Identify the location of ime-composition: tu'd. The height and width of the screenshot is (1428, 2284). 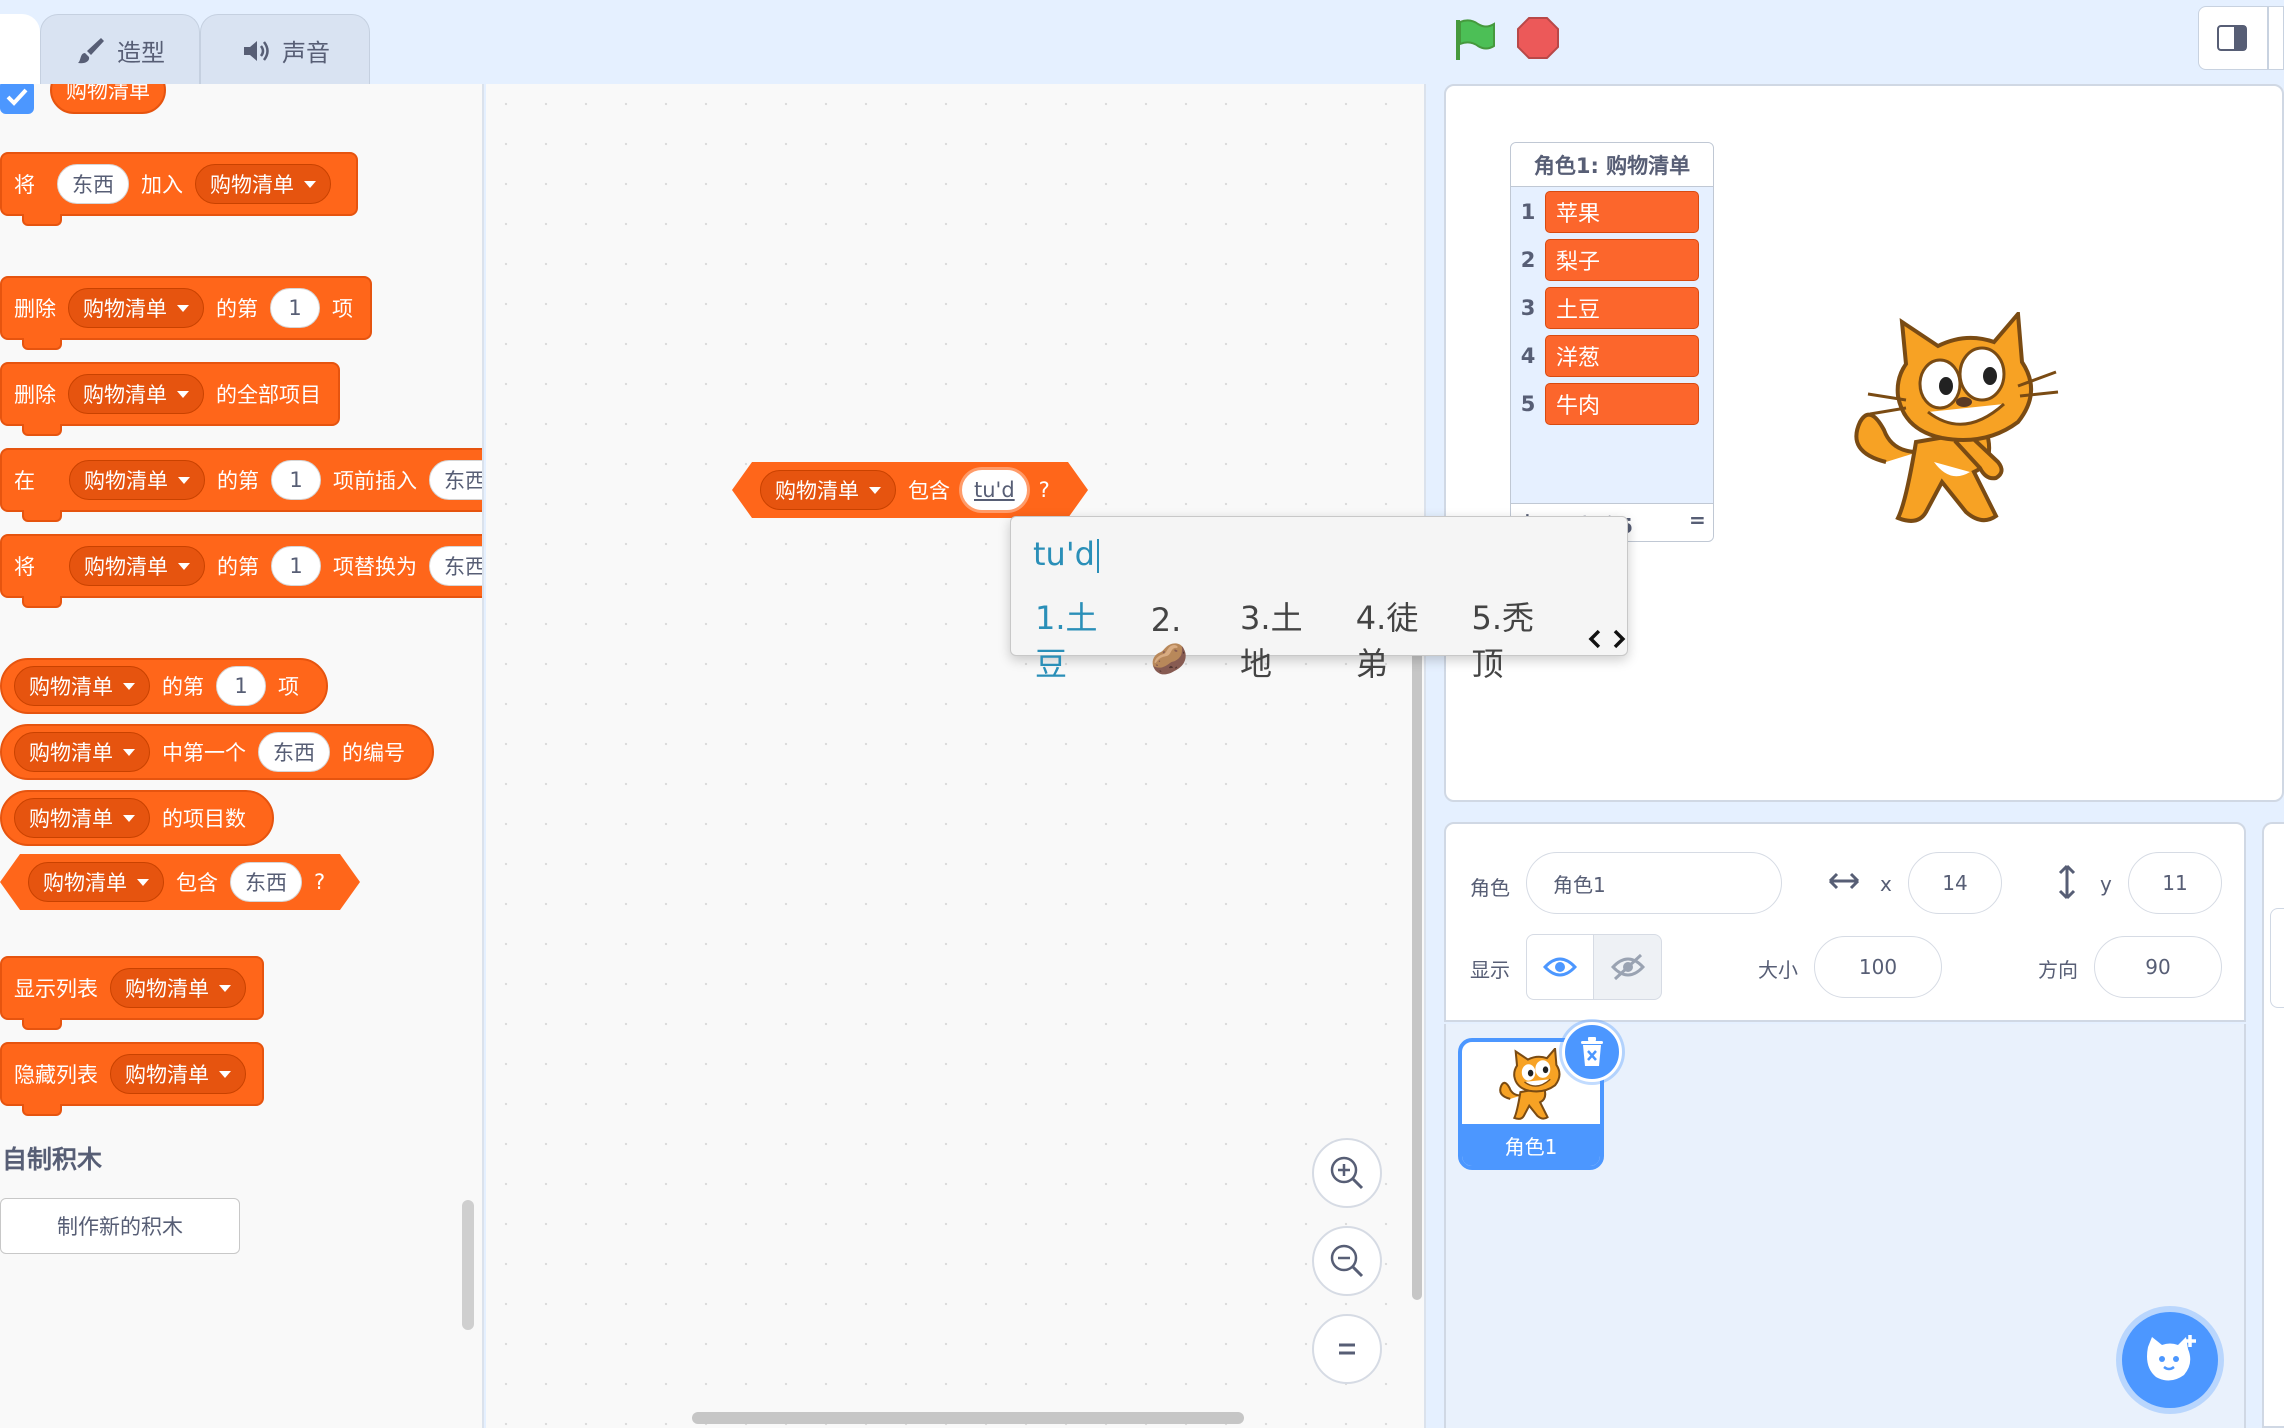
(1066, 554).